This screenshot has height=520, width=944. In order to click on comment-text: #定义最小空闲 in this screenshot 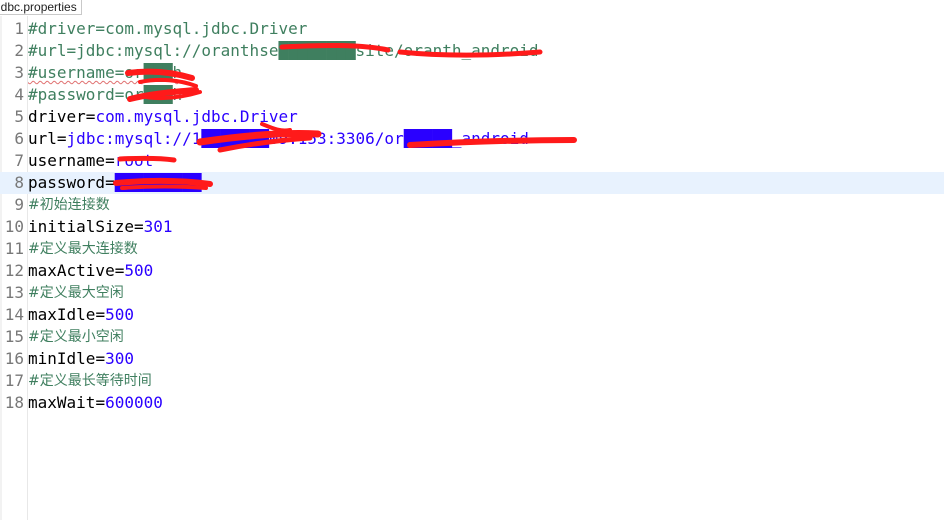, I will do `click(76, 337)`.